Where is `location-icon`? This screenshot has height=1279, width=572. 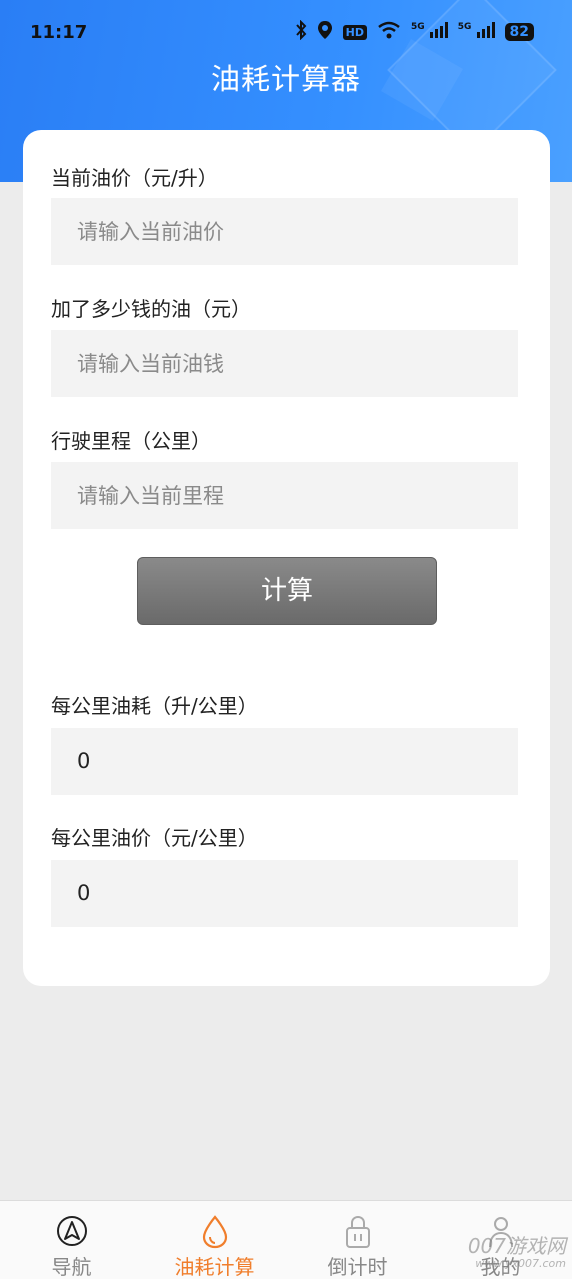
location-icon is located at coordinates (325, 32).